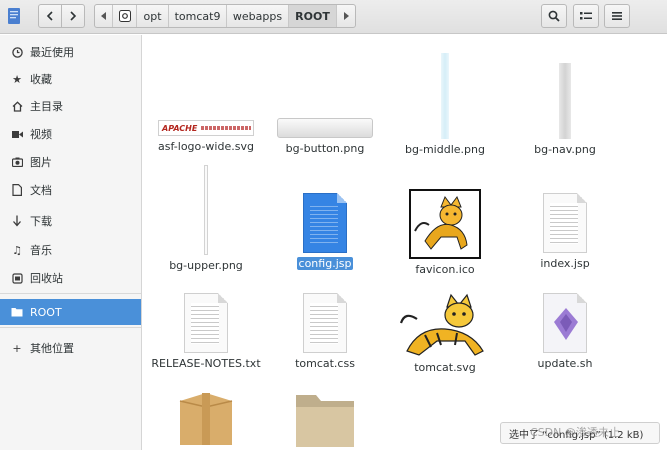 This screenshot has width=667, height=450. What do you see at coordinates (313, 16) in the screenshot?
I see `path-segment-root: ROOT` at bounding box center [313, 16].